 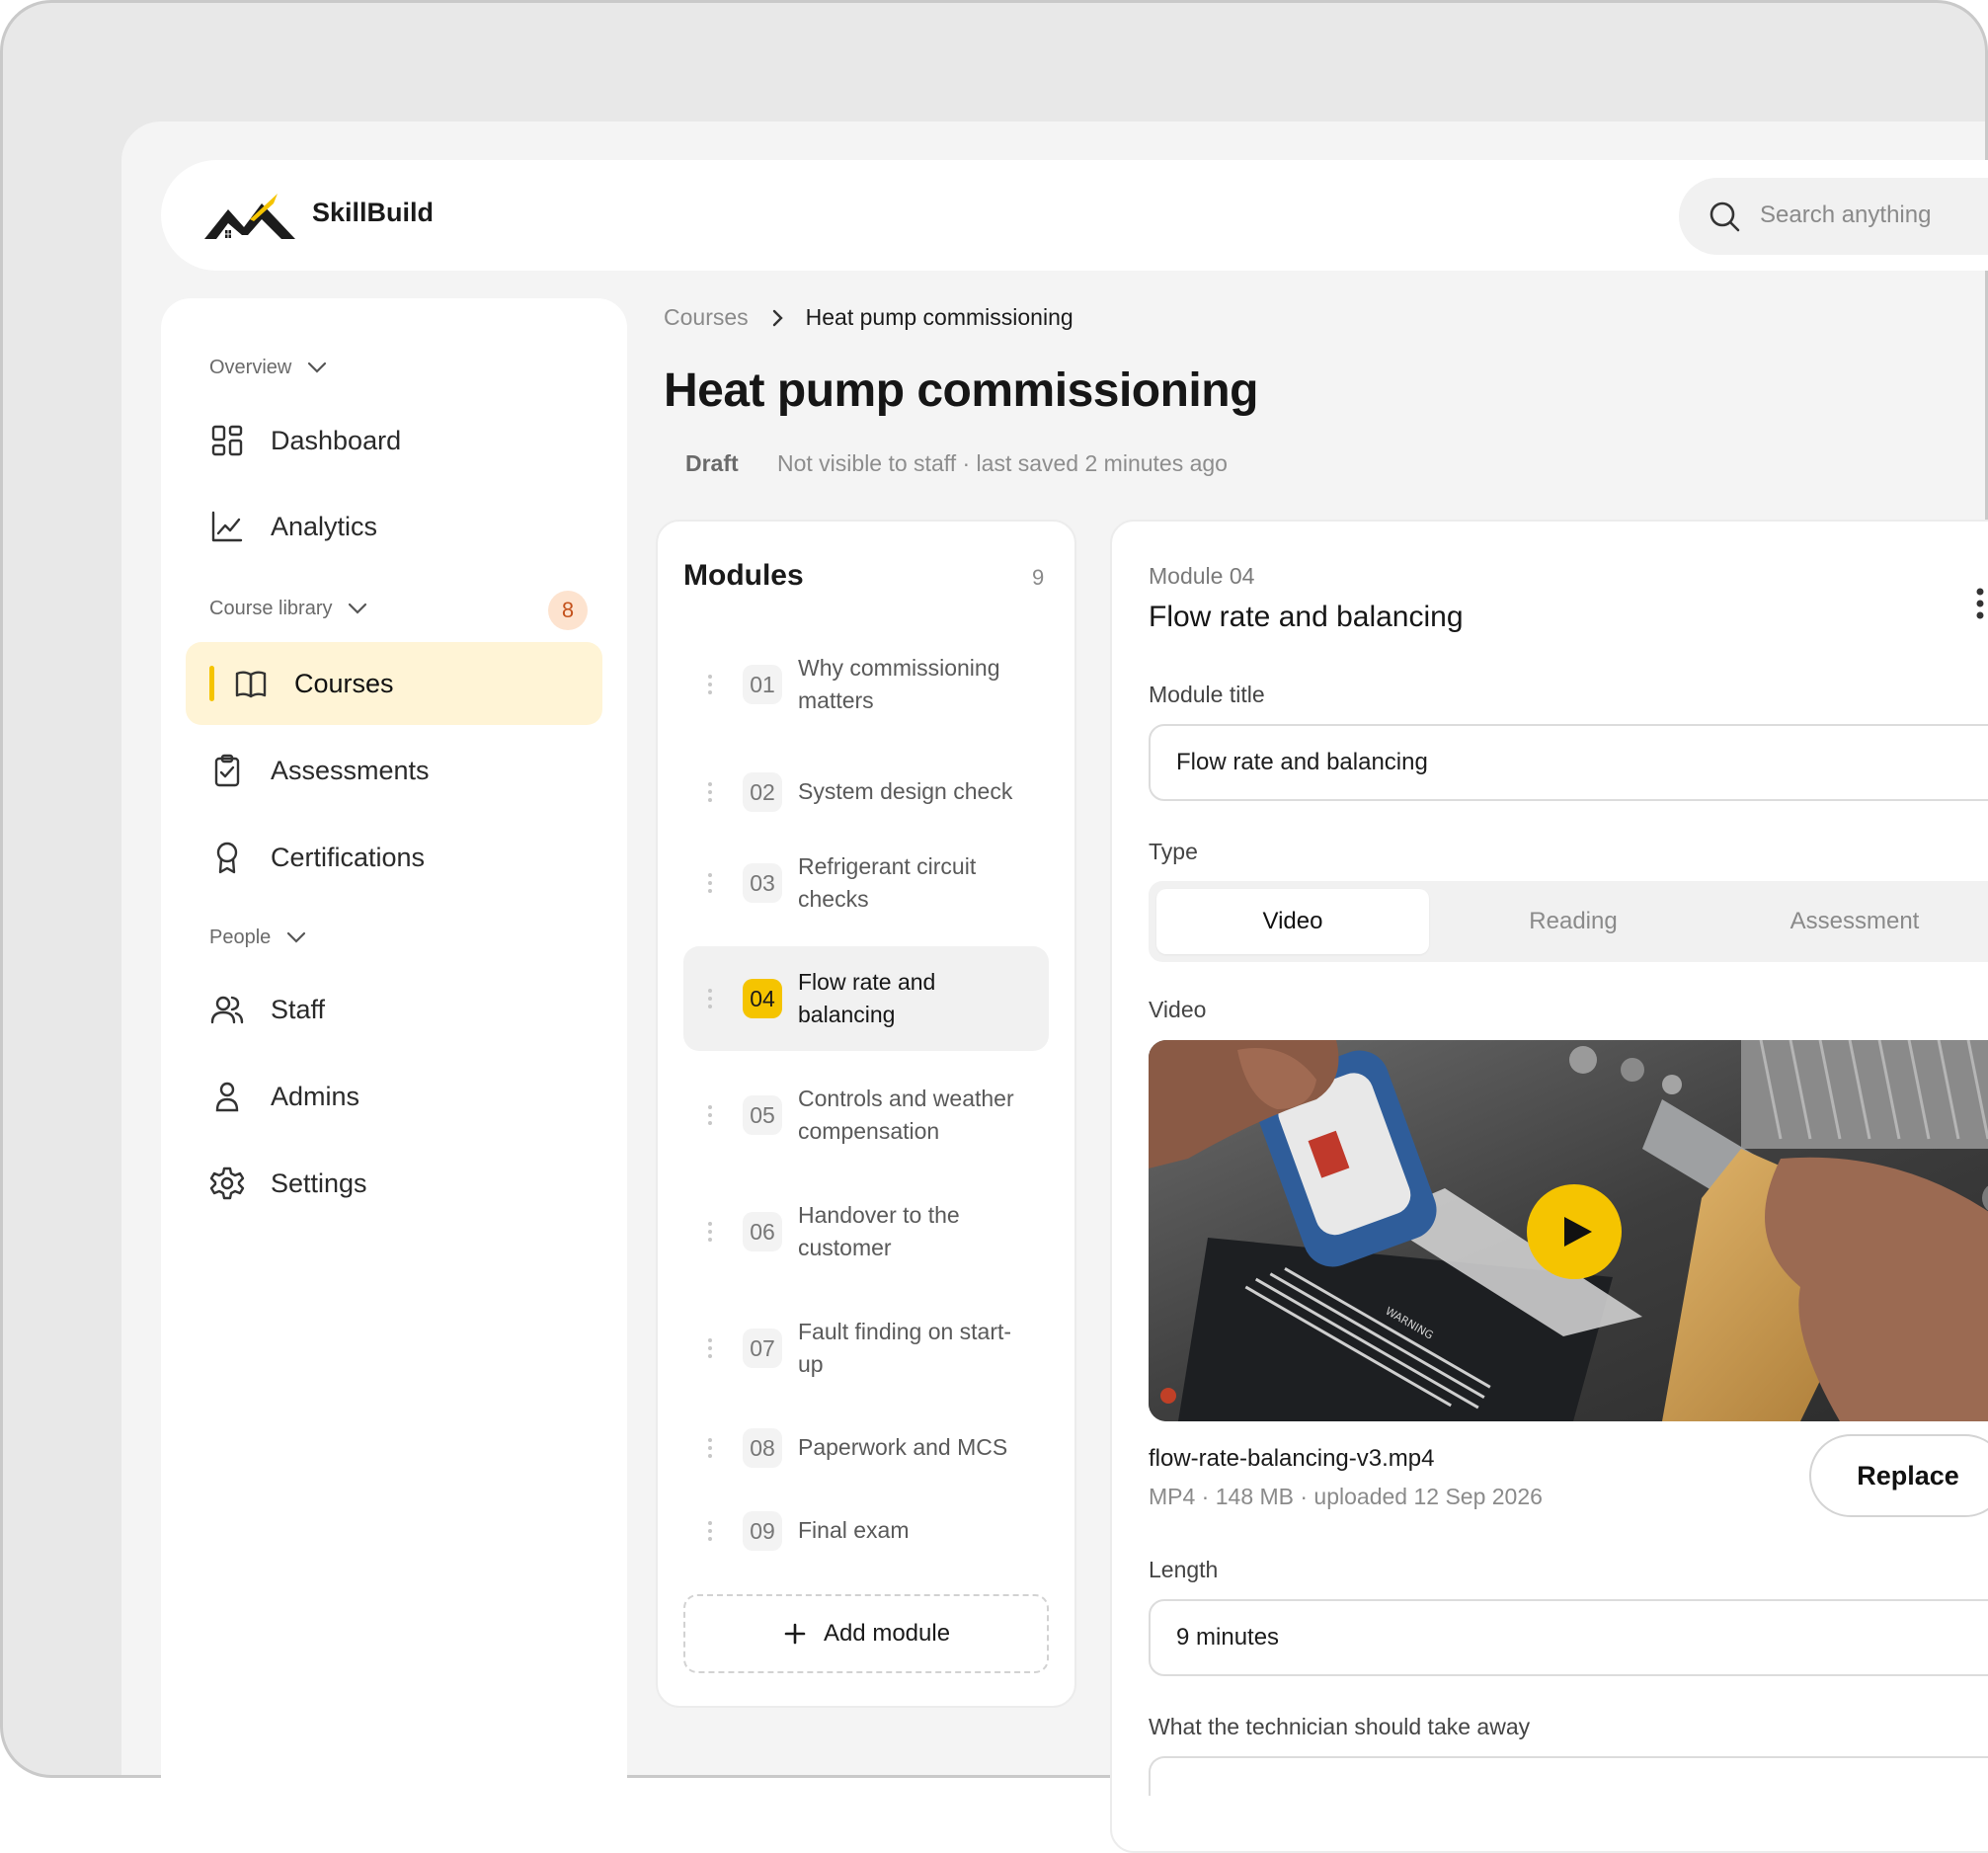 I want to click on gear-icon, so click(x=227, y=1183).